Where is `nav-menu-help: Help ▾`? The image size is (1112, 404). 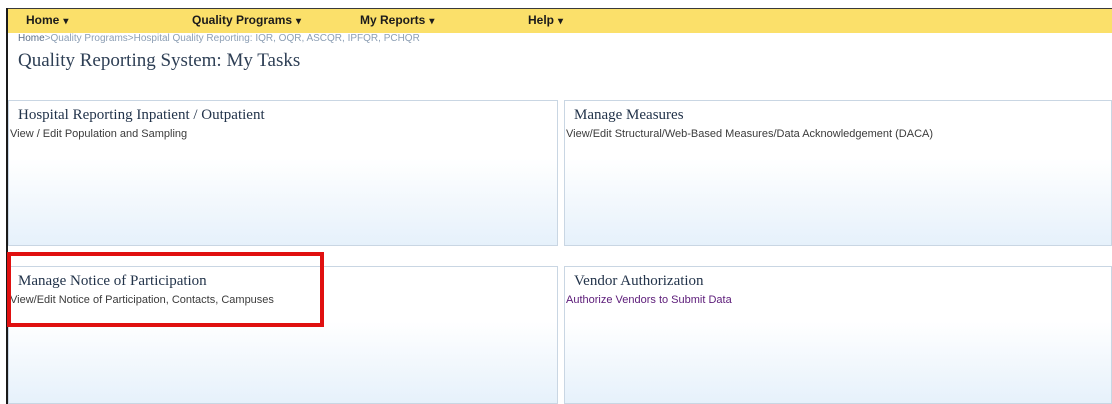 nav-menu-help: Help ▾ is located at coordinates (545, 20).